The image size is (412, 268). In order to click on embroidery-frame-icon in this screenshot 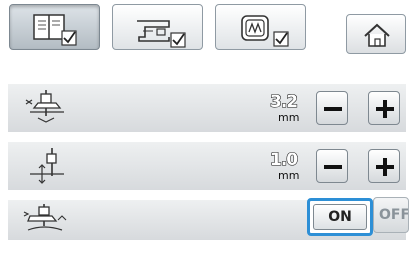, I will do `click(265, 31)`.